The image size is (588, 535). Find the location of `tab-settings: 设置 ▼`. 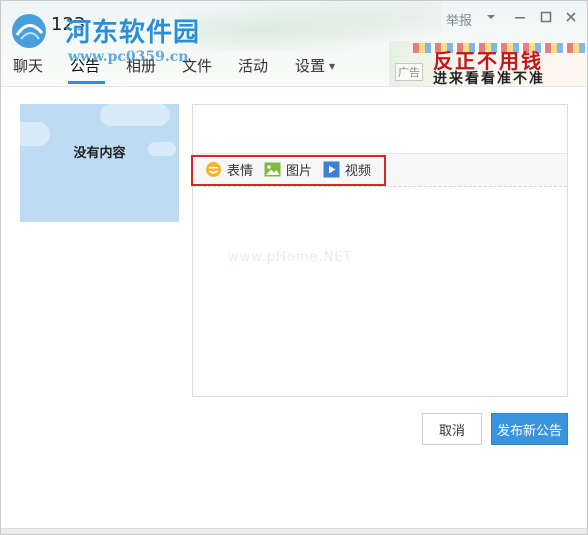

tab-settings: 设置 ▼ is located at coordinates (315, 65).